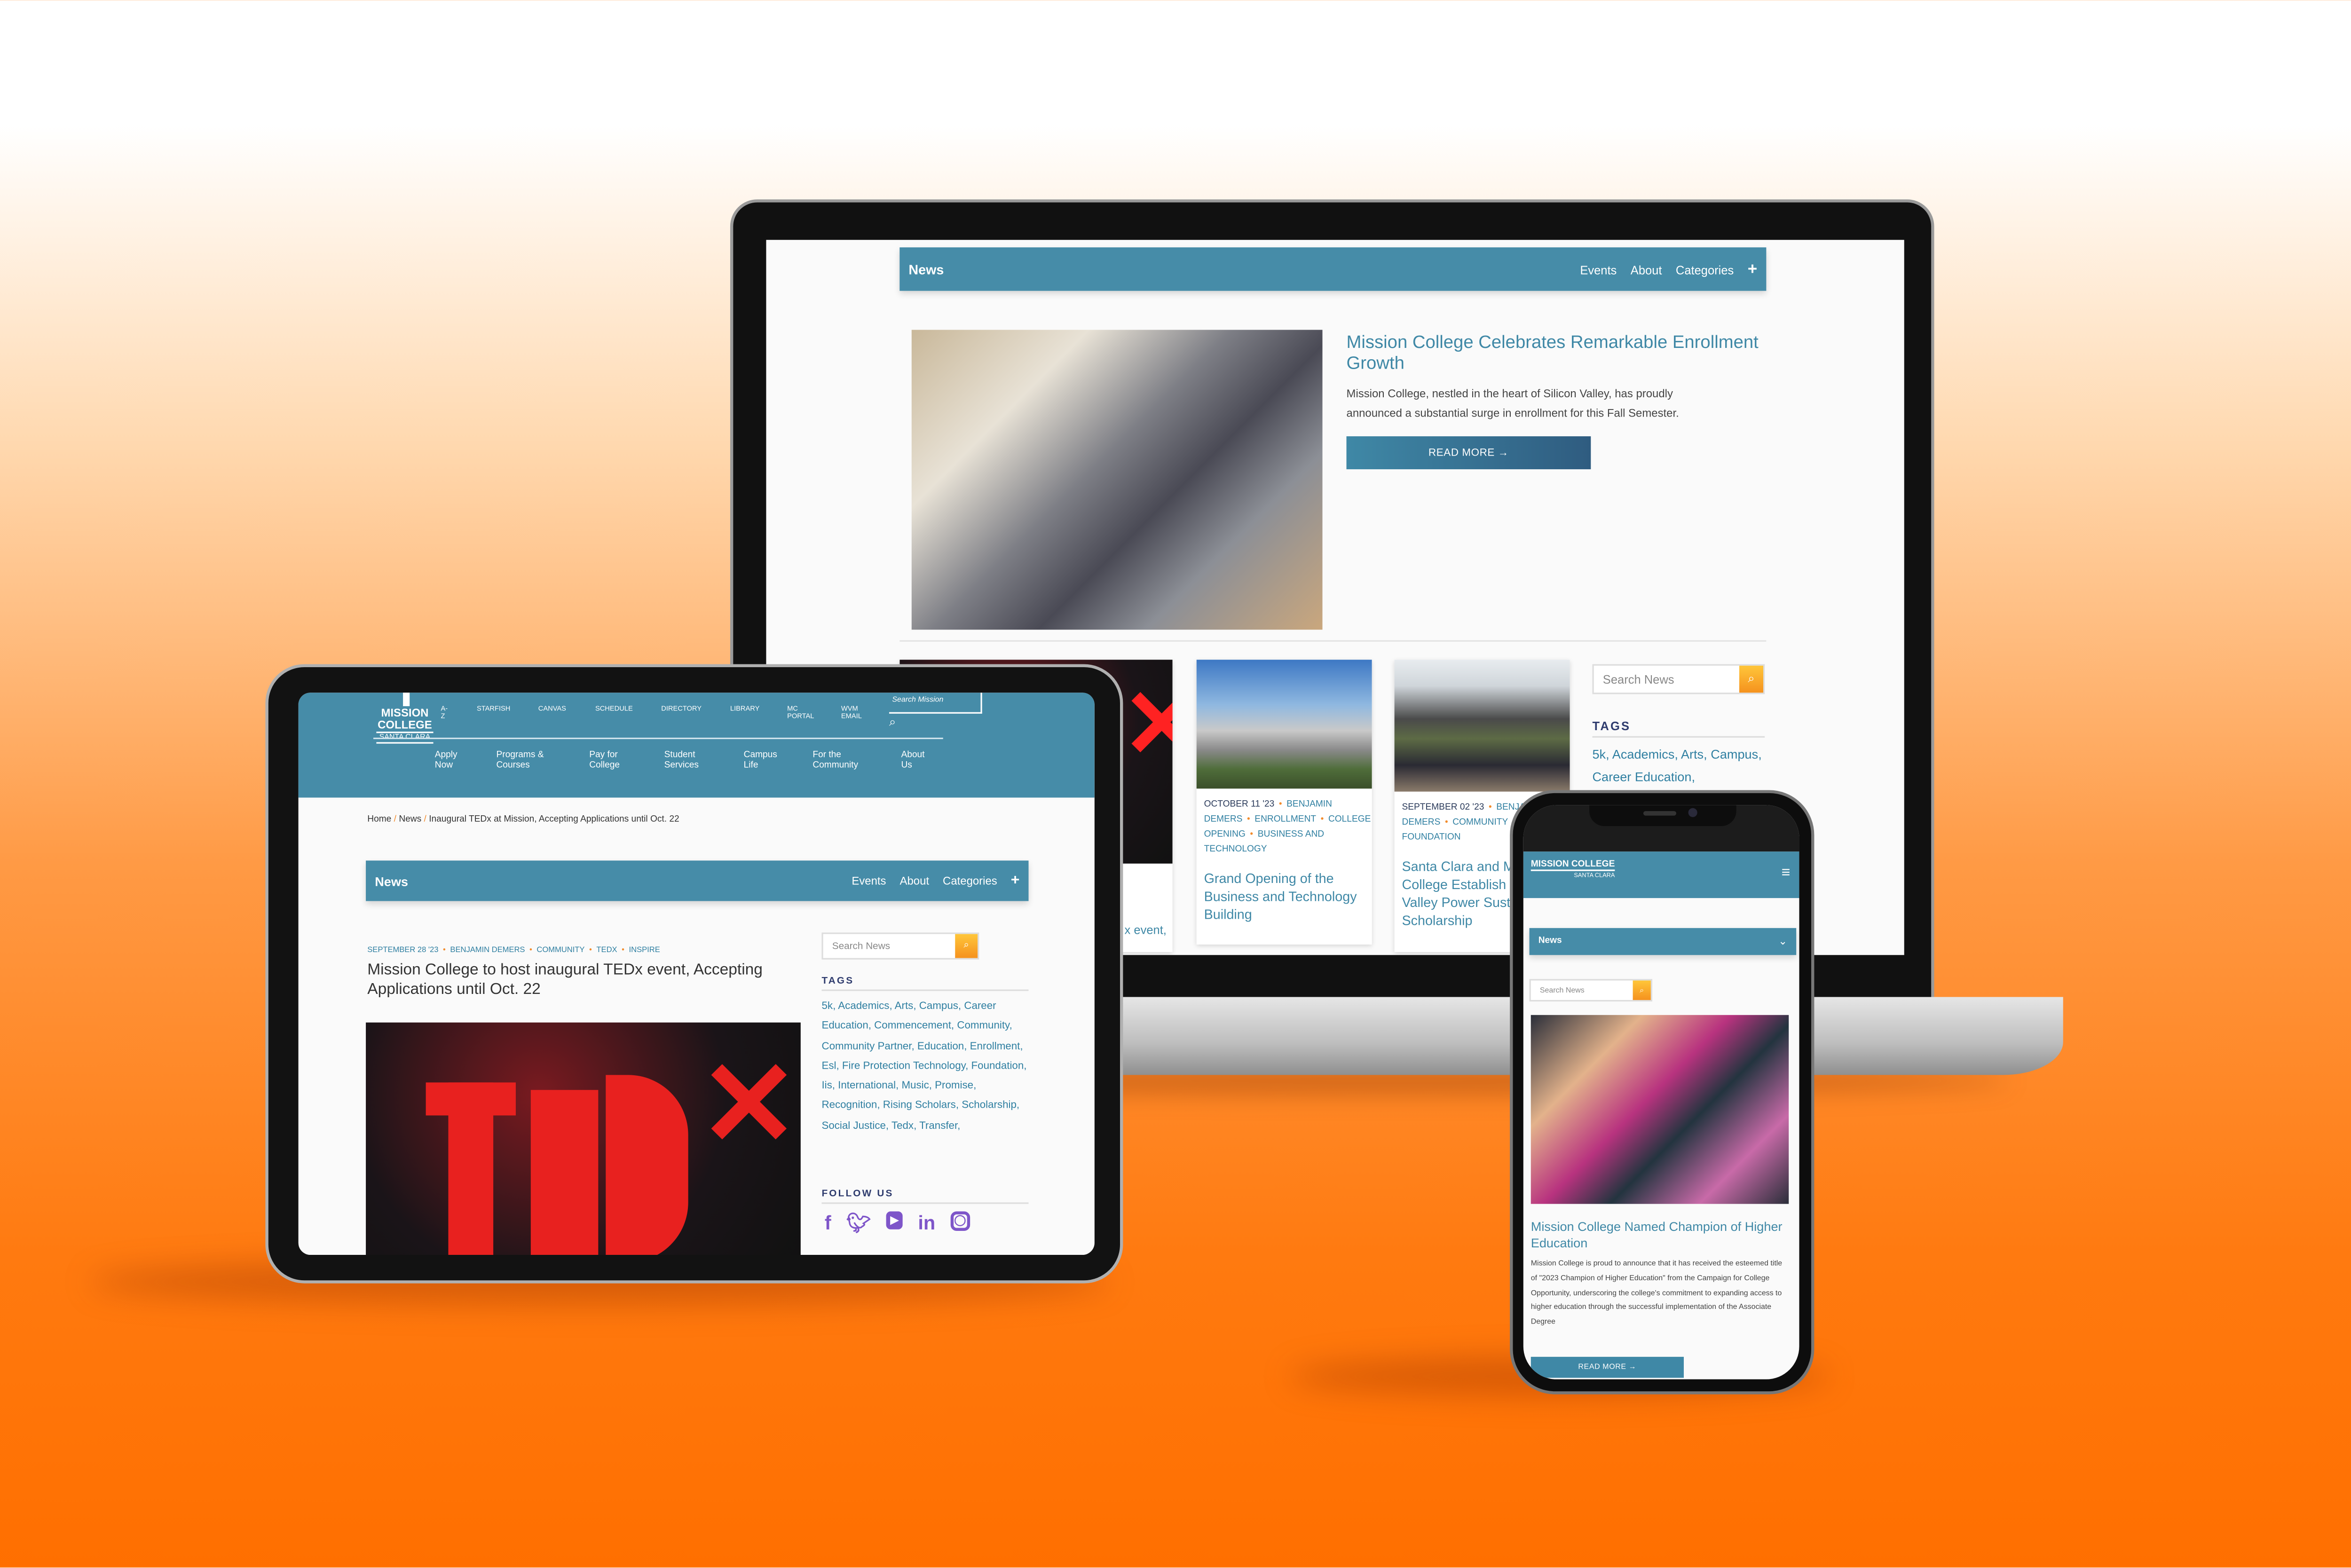  Describe the element at coordinates (935, 703) in the screenshot. I see `site-search-input: Search Mission` at that location.